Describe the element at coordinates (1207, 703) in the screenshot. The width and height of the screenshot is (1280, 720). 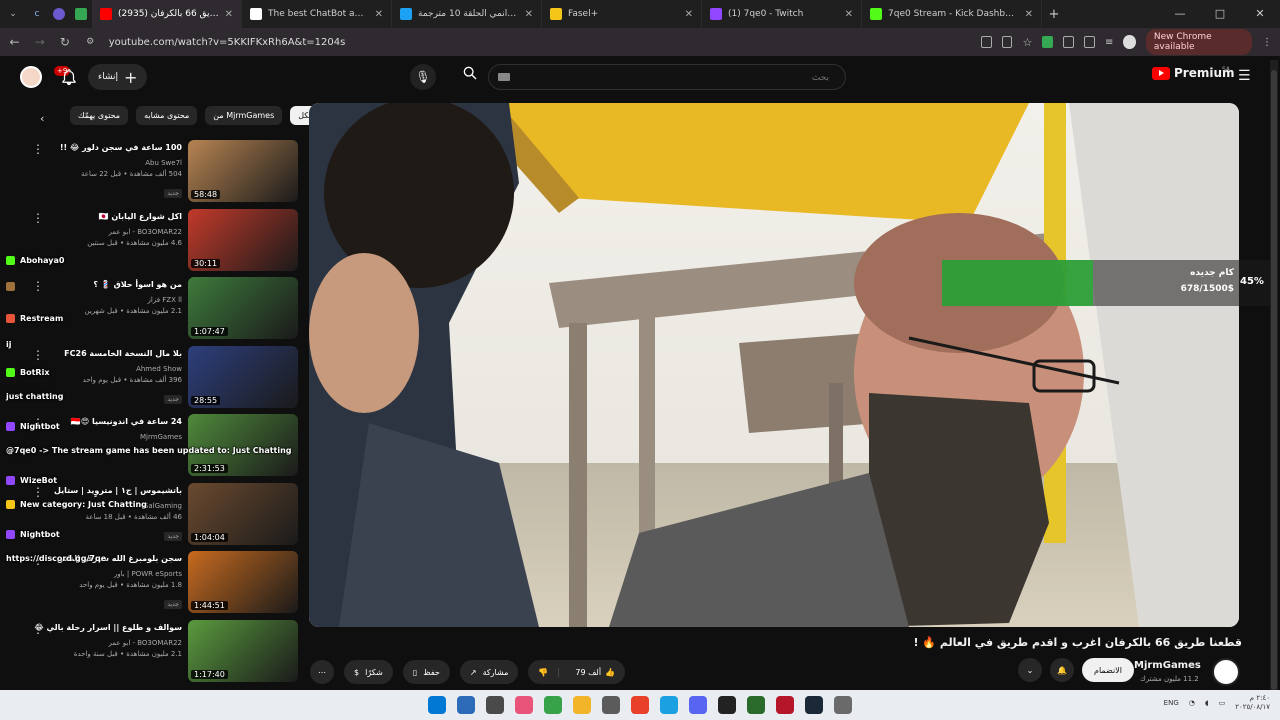
I see `volume-icon: ◖` at that location.